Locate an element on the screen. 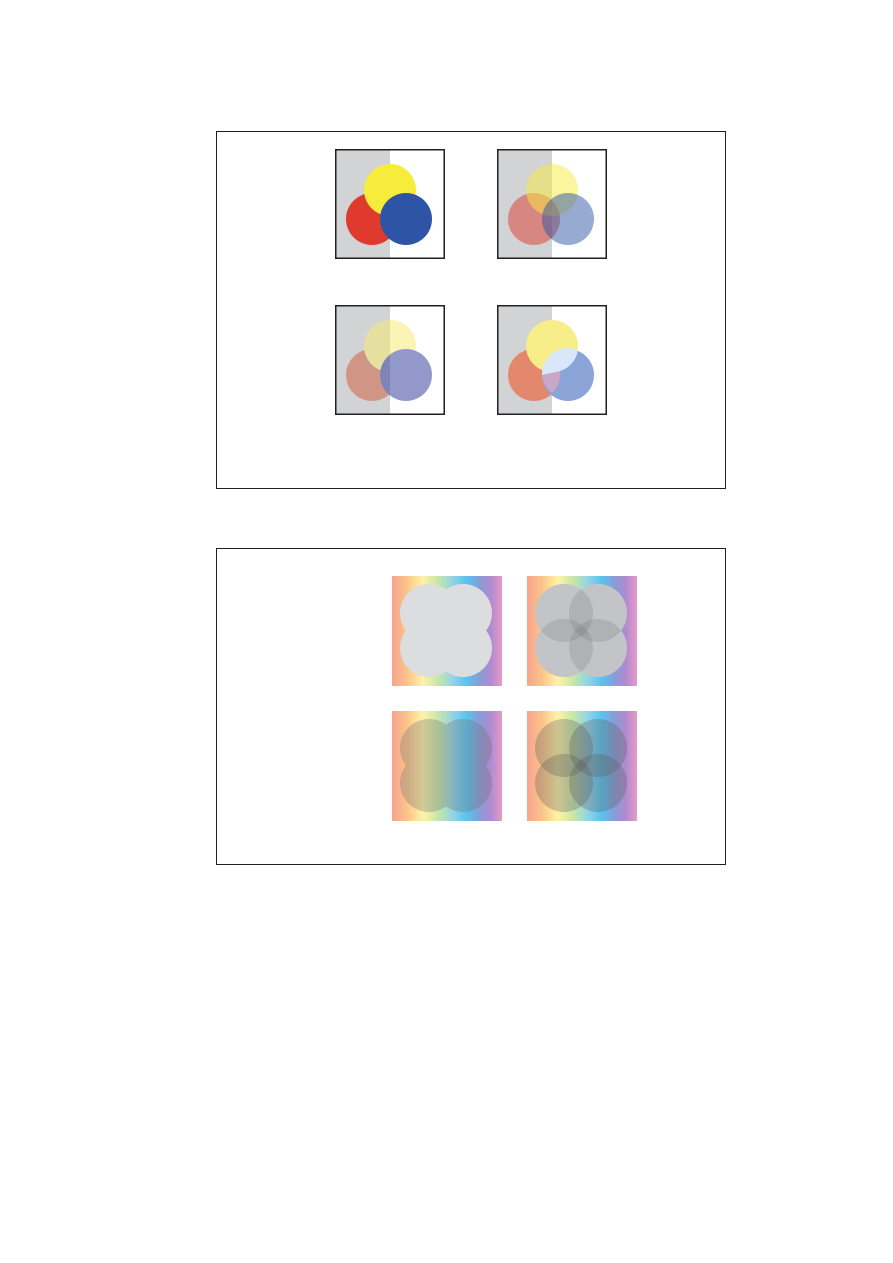  overlapping-dark-illustration is located at coordinates (582, 766).